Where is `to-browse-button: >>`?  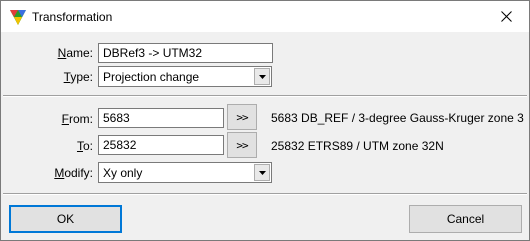
to-browse-button: >> is located at coordinates (242, 145).